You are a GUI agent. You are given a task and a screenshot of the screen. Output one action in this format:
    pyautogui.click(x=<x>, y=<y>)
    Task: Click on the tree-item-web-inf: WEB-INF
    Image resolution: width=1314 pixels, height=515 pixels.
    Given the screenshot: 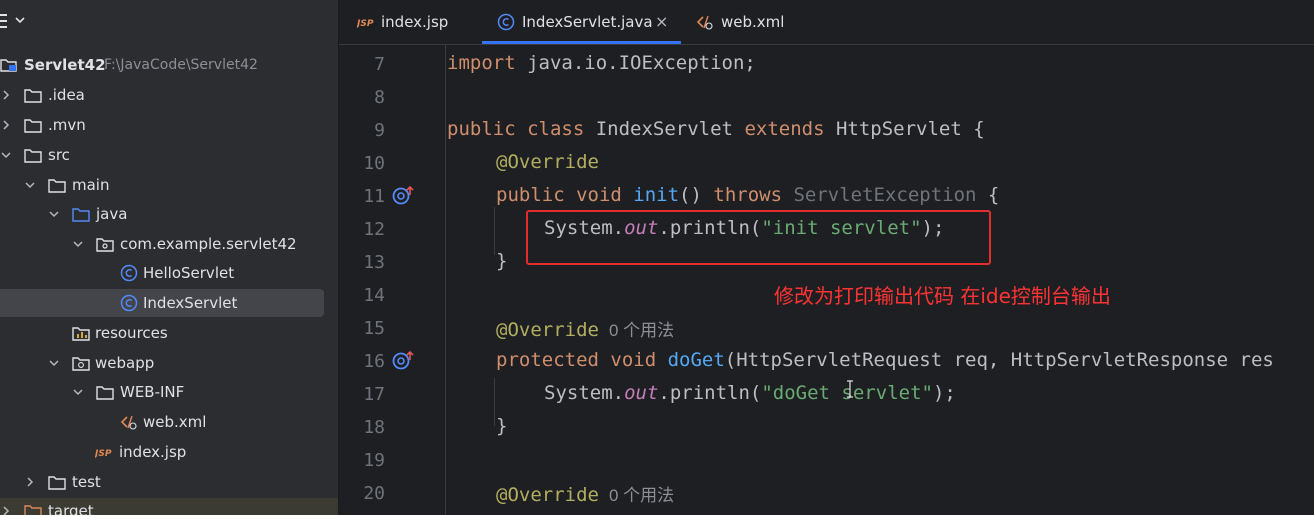 What is the action you would take?
    pyautogui.click(x=162, y=392)
    